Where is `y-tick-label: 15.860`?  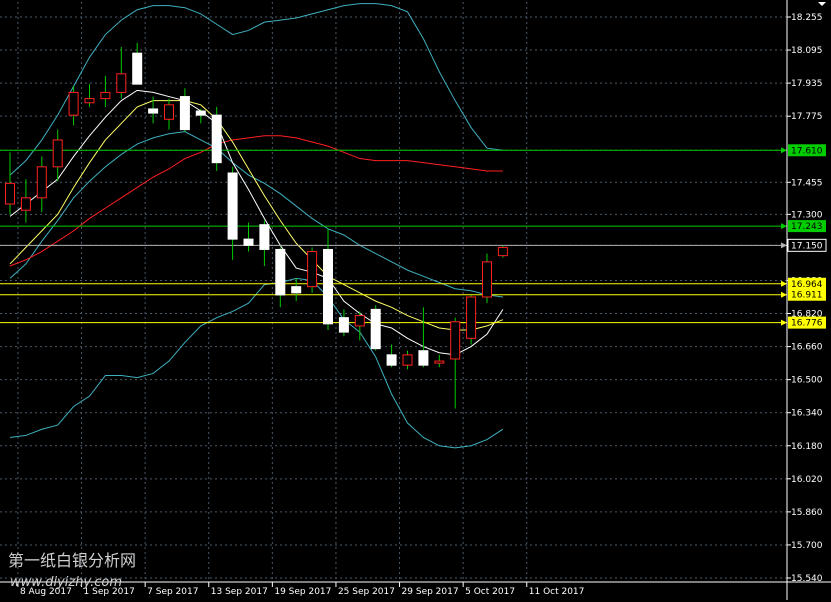 y-tick-label: 15.860 is located at coordinates (807, 513).